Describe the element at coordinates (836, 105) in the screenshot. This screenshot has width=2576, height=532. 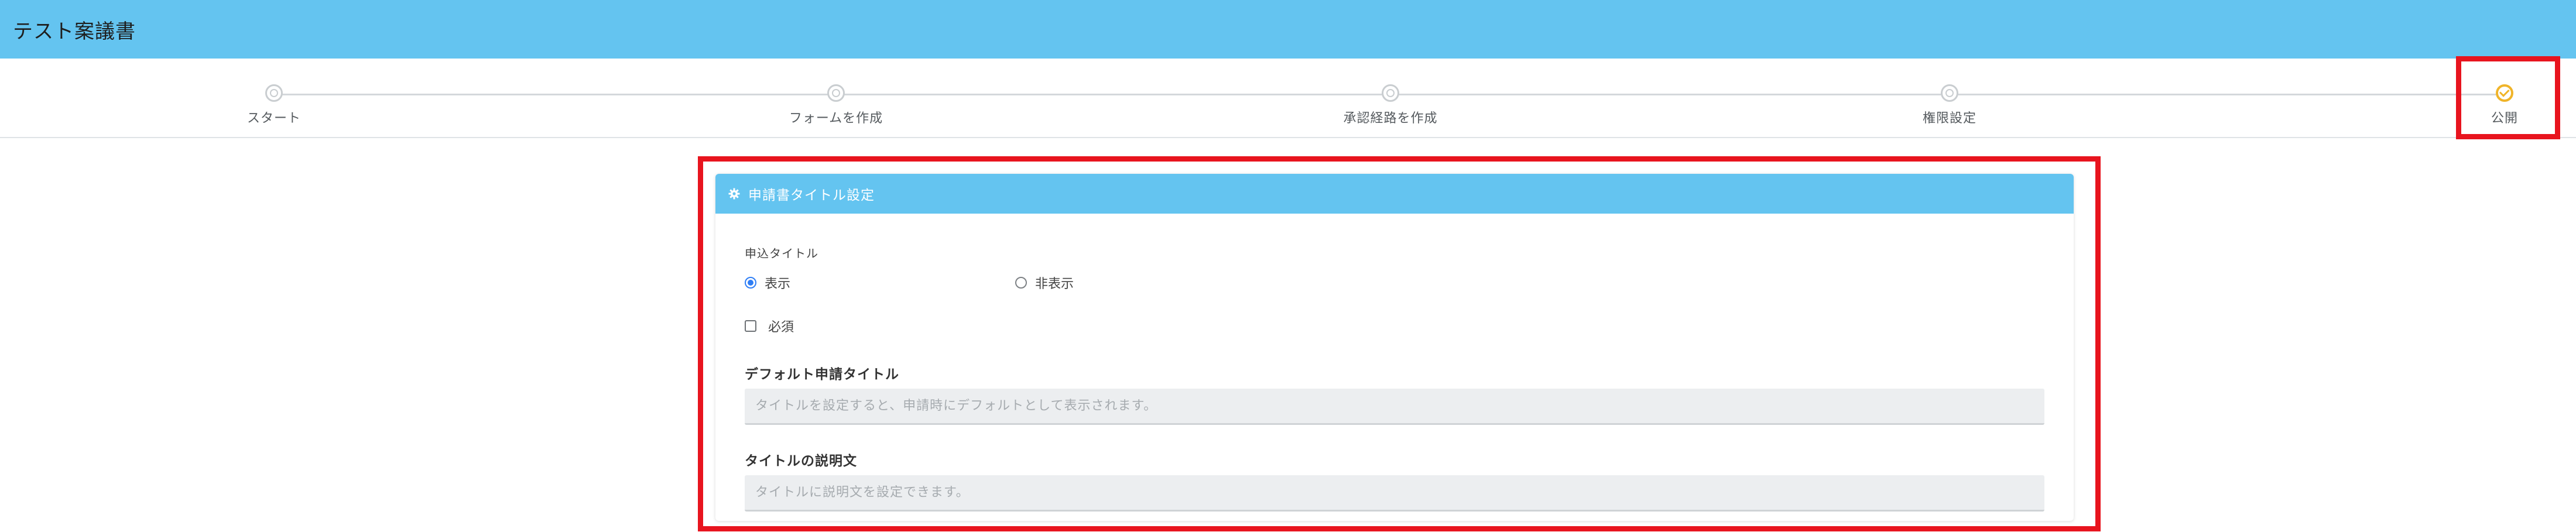
I see `step-create-form: フォームを作成` at that location.